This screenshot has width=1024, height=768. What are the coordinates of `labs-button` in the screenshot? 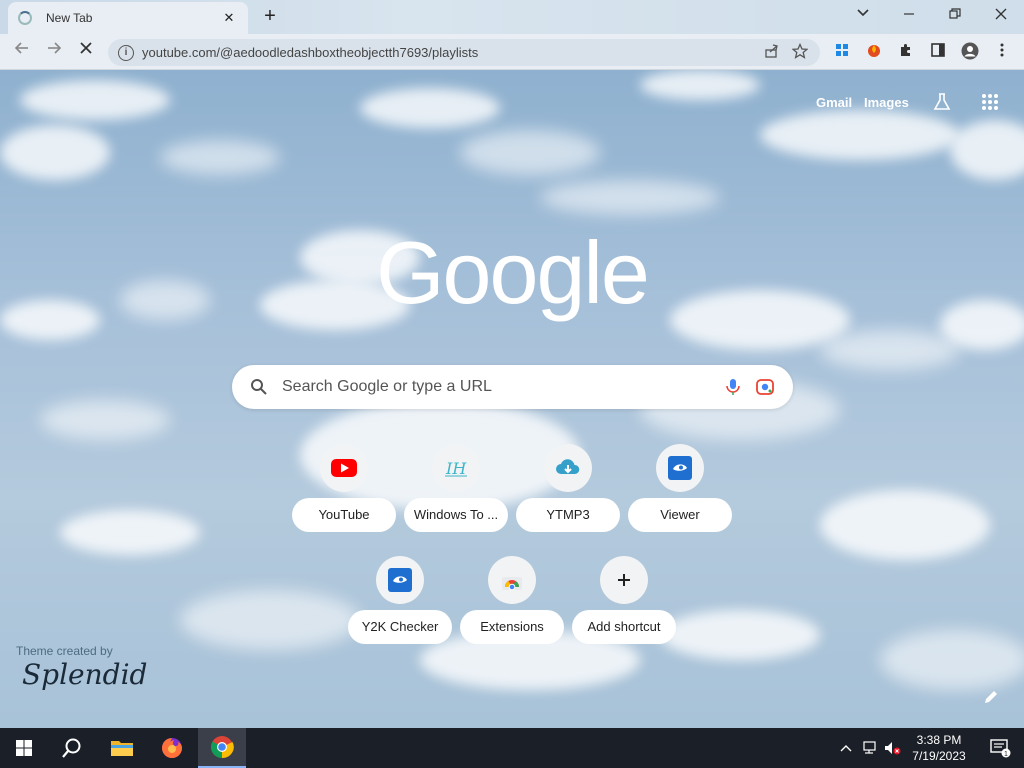 It's located at (942, 102).